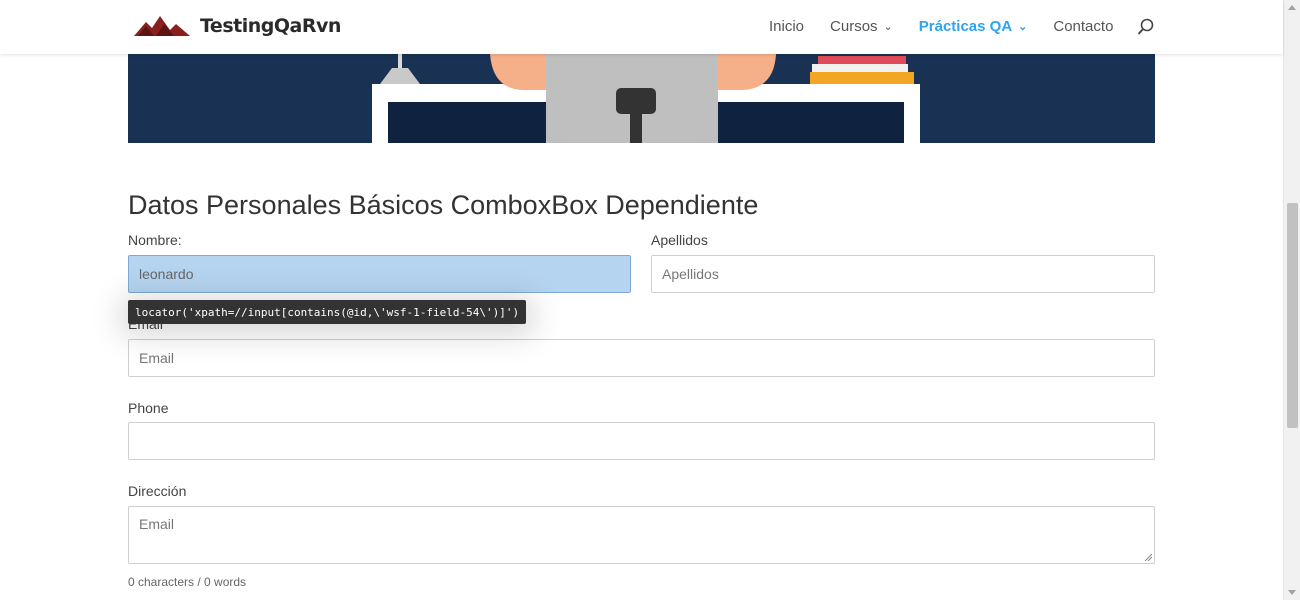  What do you see at coordinates (379, 274) in the screenshot?
I see `nombre-input: leonardo` at bounding box center [379, 274].